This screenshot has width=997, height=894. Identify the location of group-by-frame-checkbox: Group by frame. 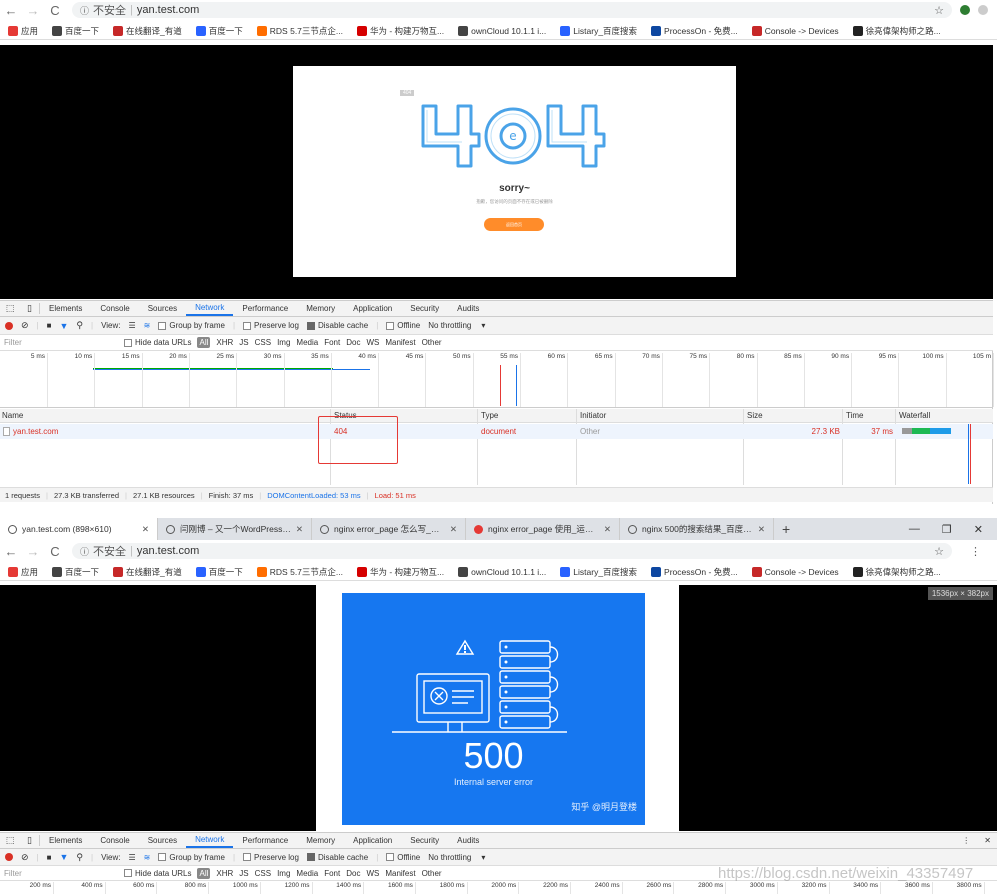
(191, 857).